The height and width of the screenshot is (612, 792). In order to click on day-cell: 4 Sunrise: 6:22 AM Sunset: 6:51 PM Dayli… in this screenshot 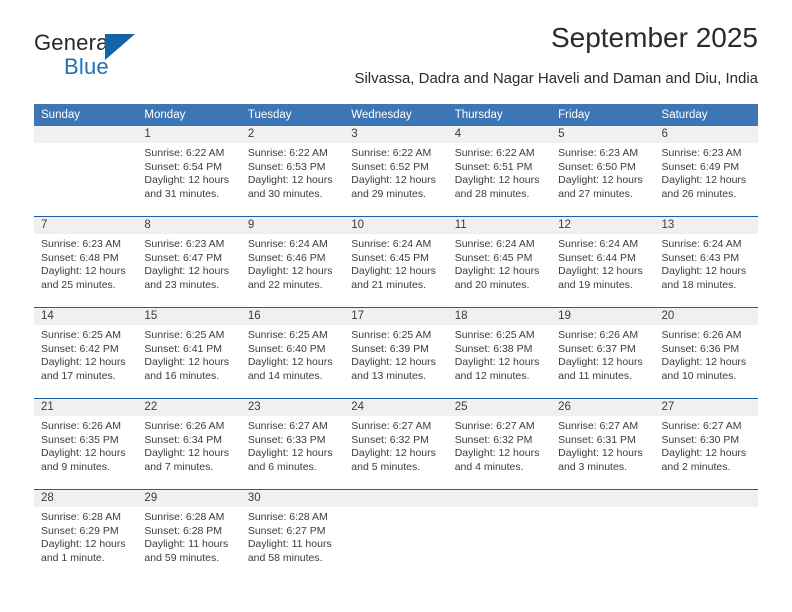, I will do `click(499, 171)`.